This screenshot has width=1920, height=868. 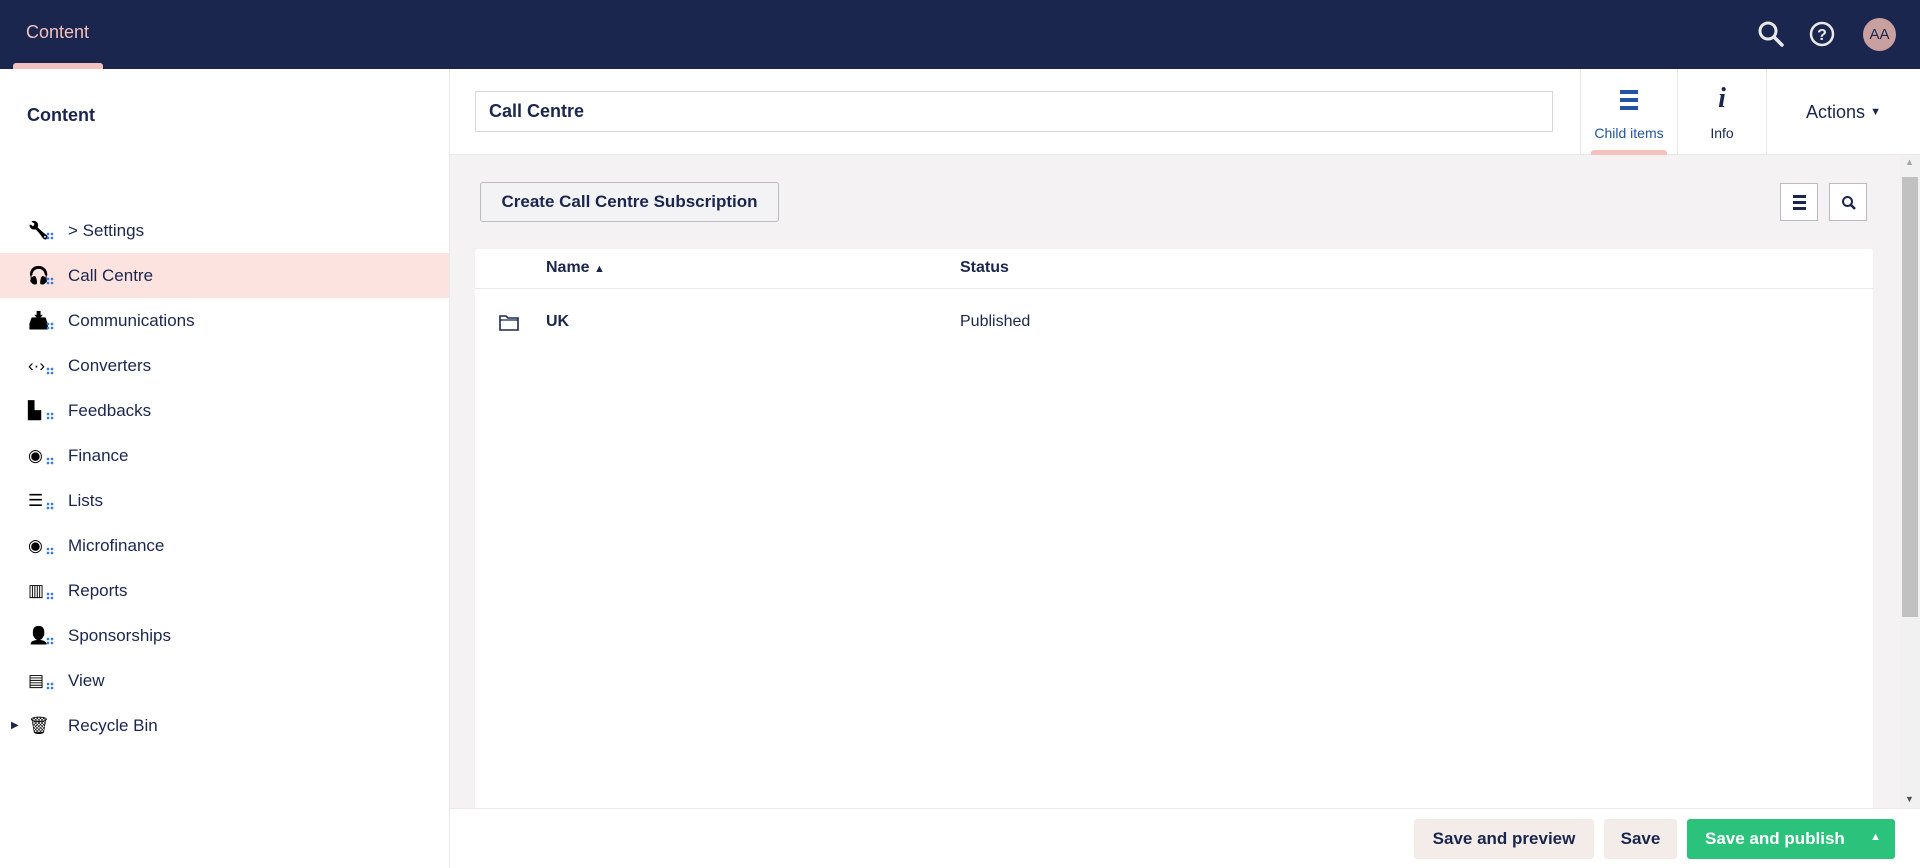 What do you see at coordinates (1875, 837) in the screenshot?
I see `caret-up-icon: ▲` at bounding box center [1875, 837].